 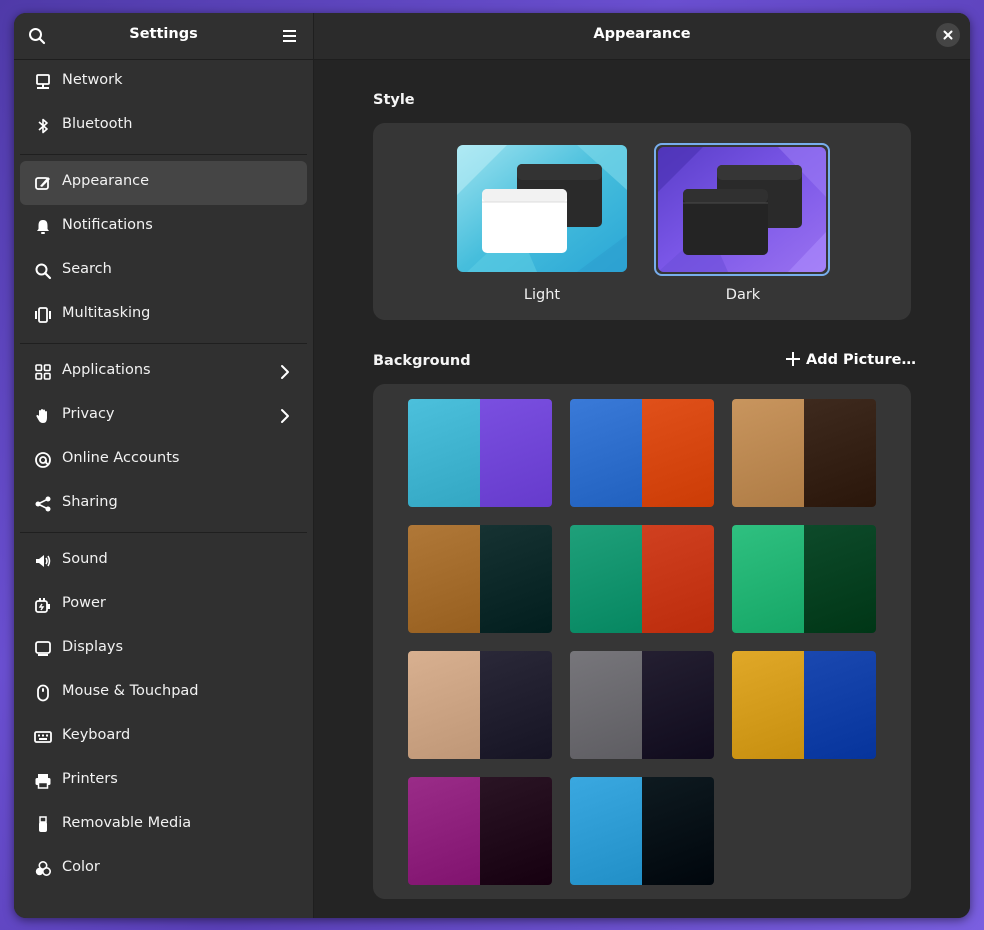 I want to click on wallpaper-blobs, so click(x=480, y=579).